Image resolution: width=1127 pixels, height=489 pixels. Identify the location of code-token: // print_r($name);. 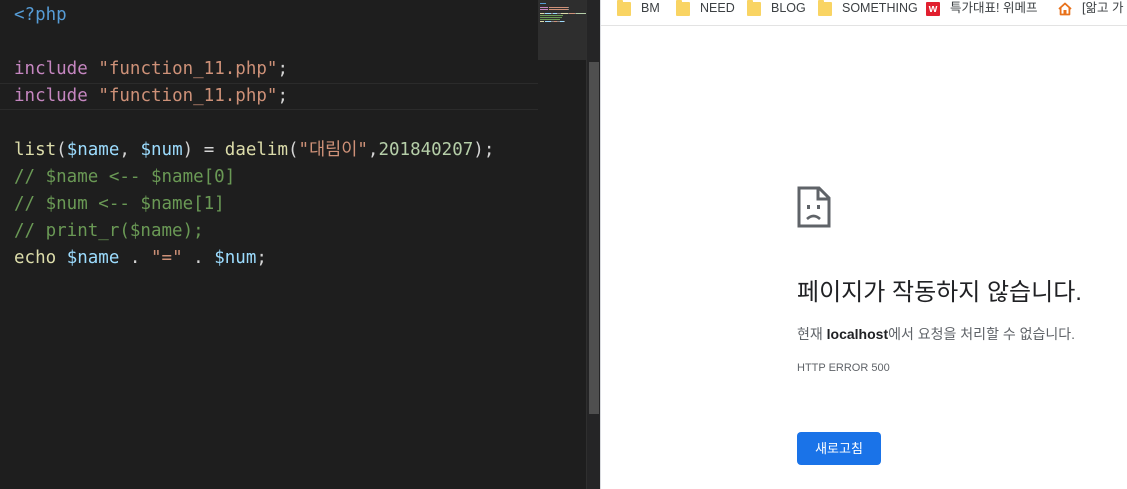
(109, 231).